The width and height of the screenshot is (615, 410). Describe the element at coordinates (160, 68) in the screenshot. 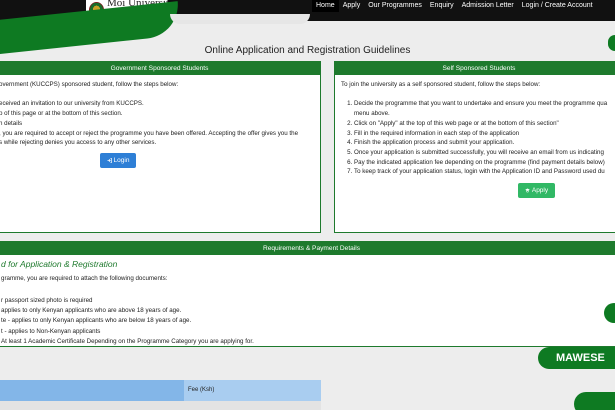

I see `government-panel-heading: Government Sponsored Students` at that location.